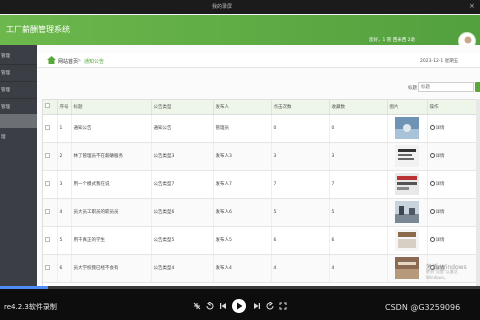 Image resolution: width=480 pixels, height=320 pixels. I want to click on breadcrumb-home: 网站首页, so click(68, 61).